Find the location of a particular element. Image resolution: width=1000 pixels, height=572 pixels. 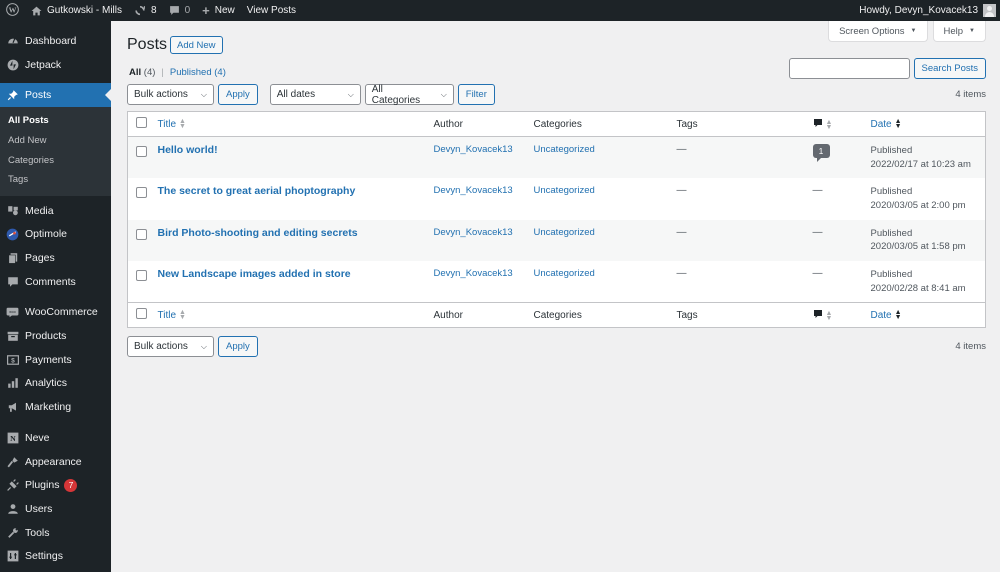

post-title-link: The secret to great aerial phoptography is located at coordinates (257, 191).